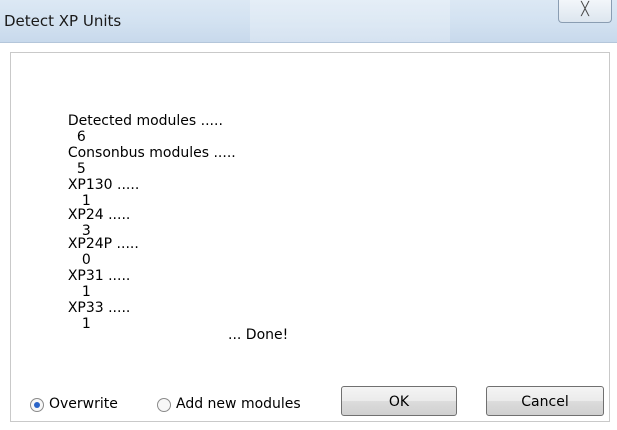 This screenshot has height=430, width=617. I want to click on cancel-button: Cancel, so click(545, 401).